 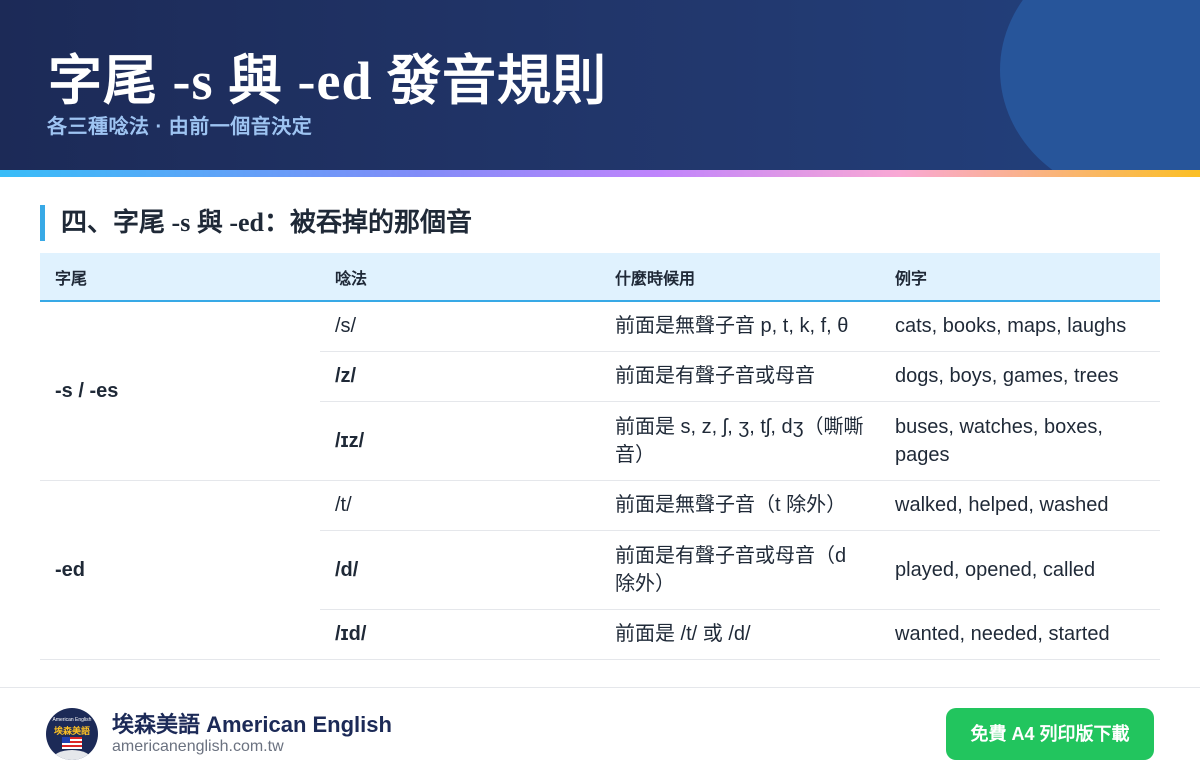 I want to click on suffix-cell-ed: -ed, so click(x=180, y=570).